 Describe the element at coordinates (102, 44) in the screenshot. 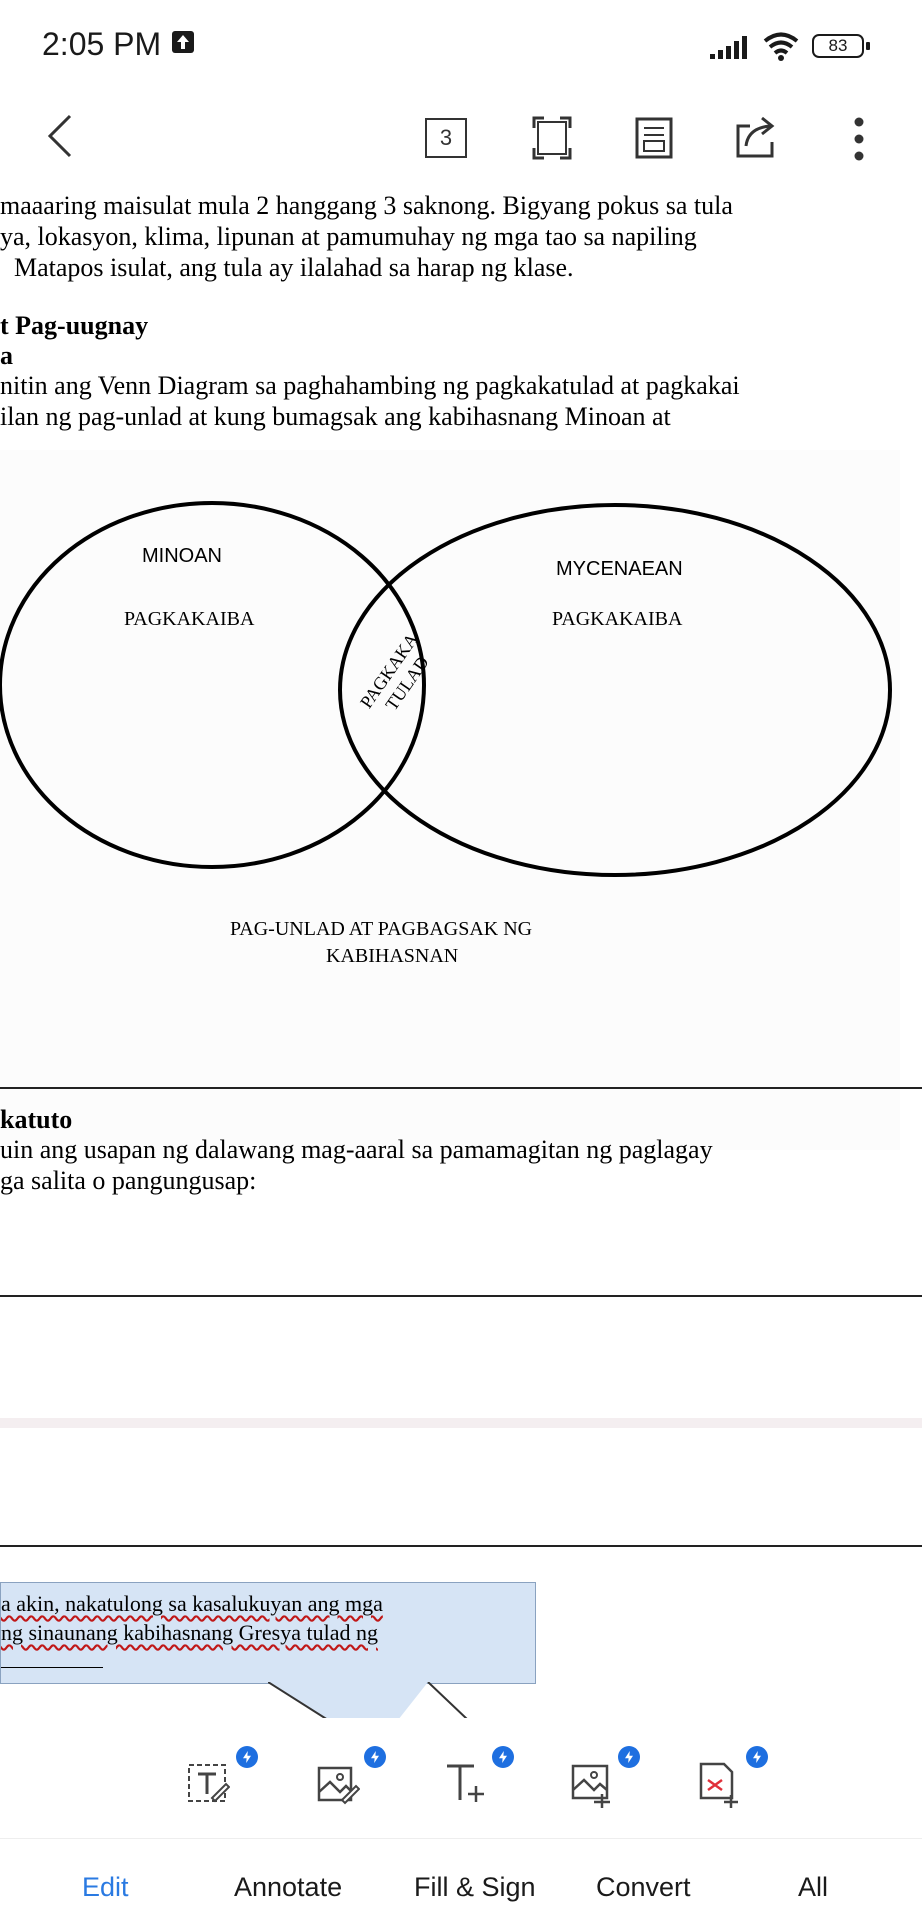

I see `status-time: 2:05 PM` at that location.